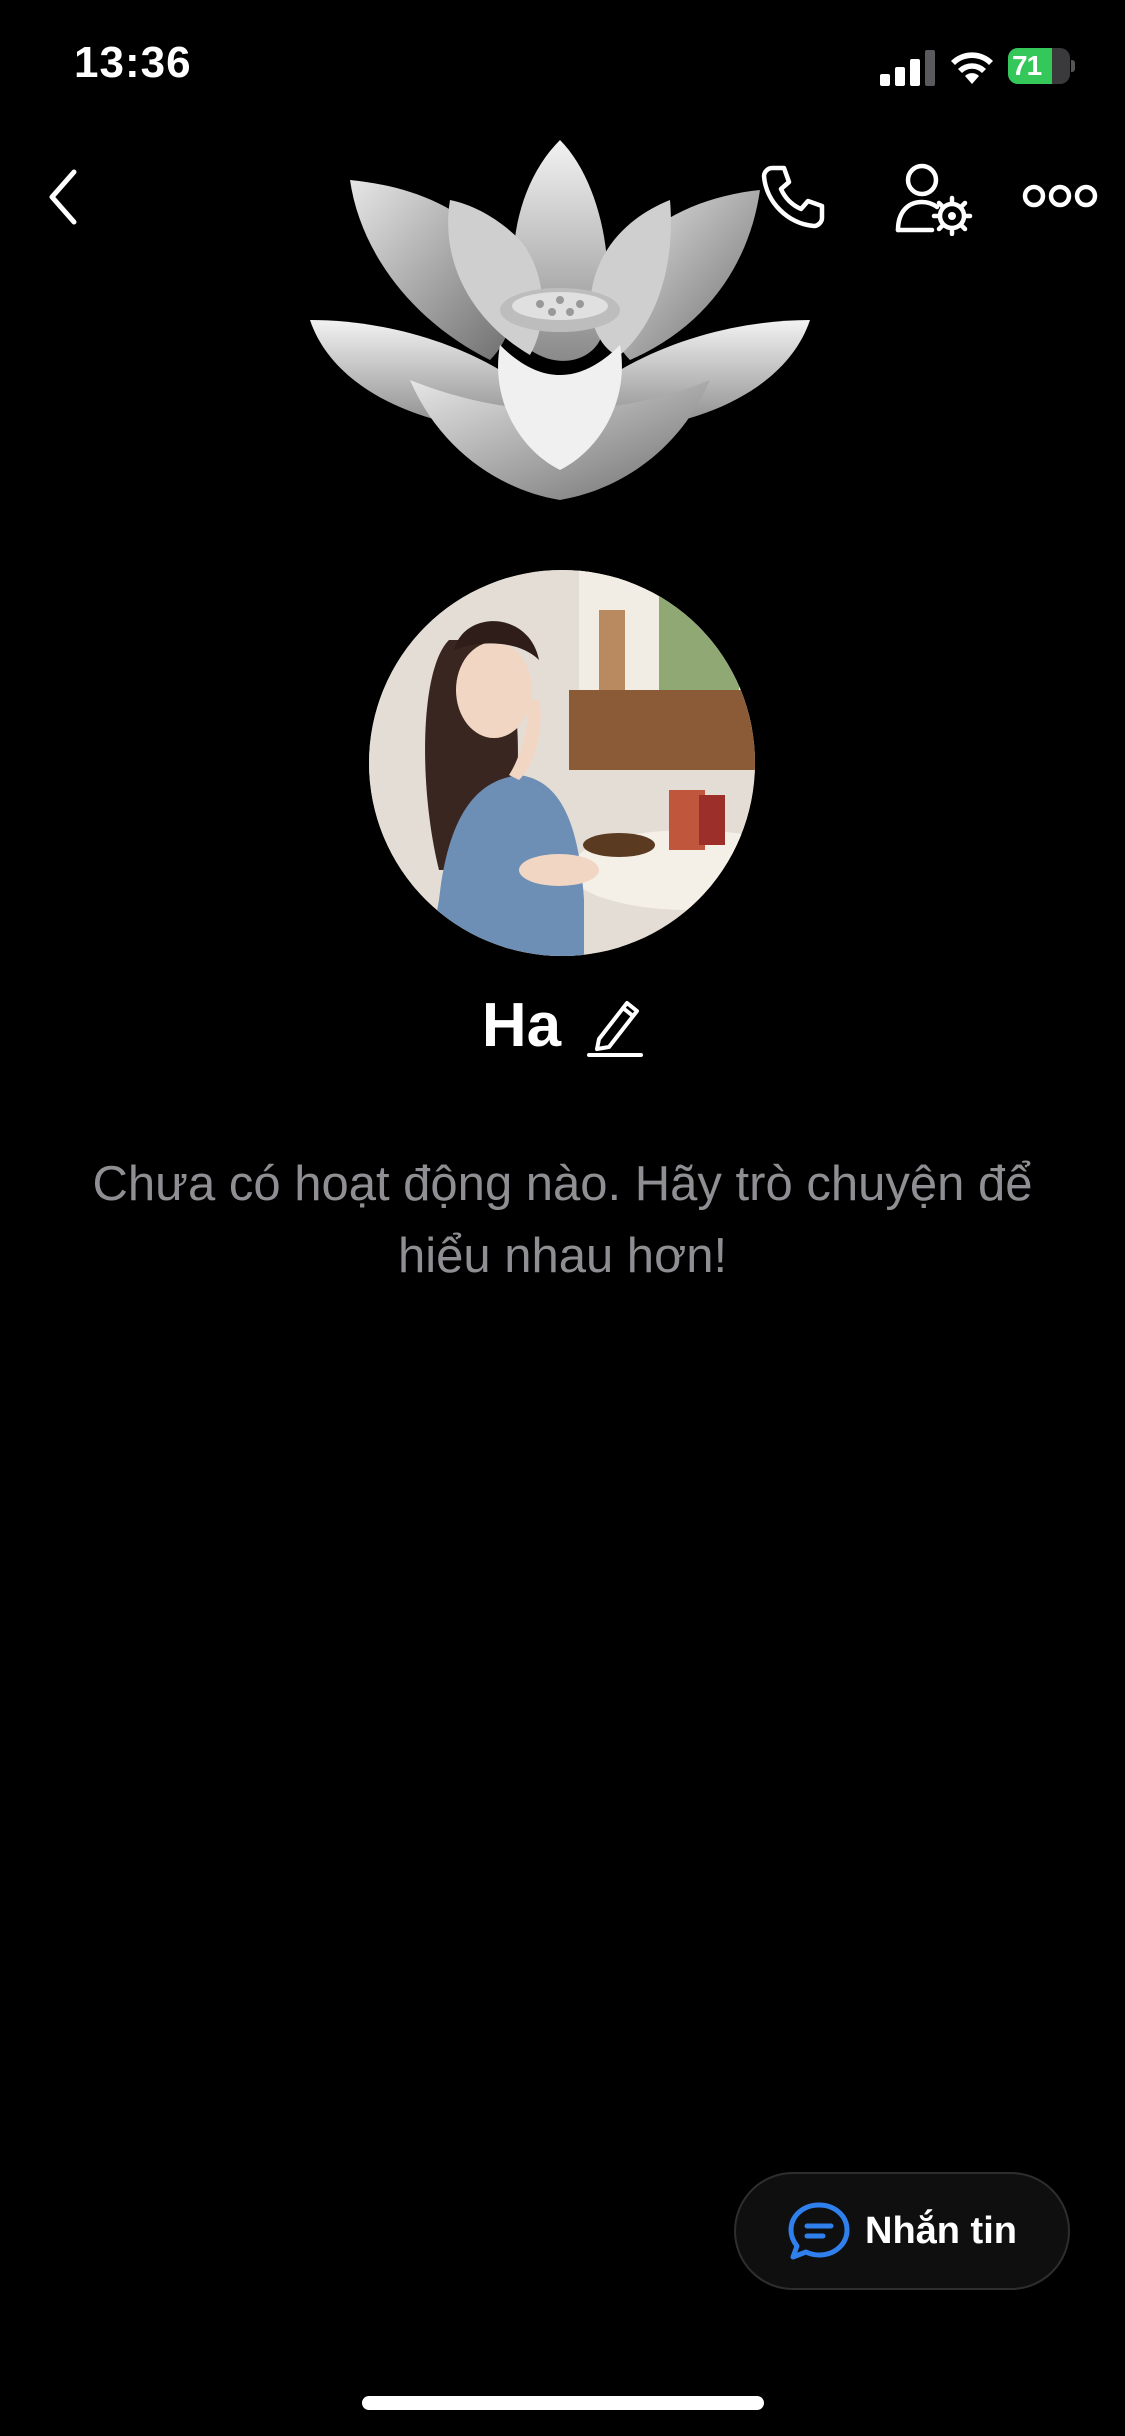 The image size is (1125, 2436). I want to click on battery-level: 71, so click(1027, 65).